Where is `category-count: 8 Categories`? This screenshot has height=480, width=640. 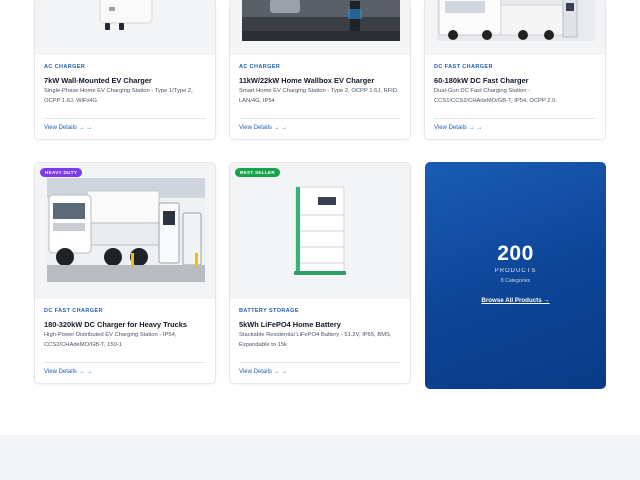
category-count: 8 Categories is located at coordinates (515, 281).